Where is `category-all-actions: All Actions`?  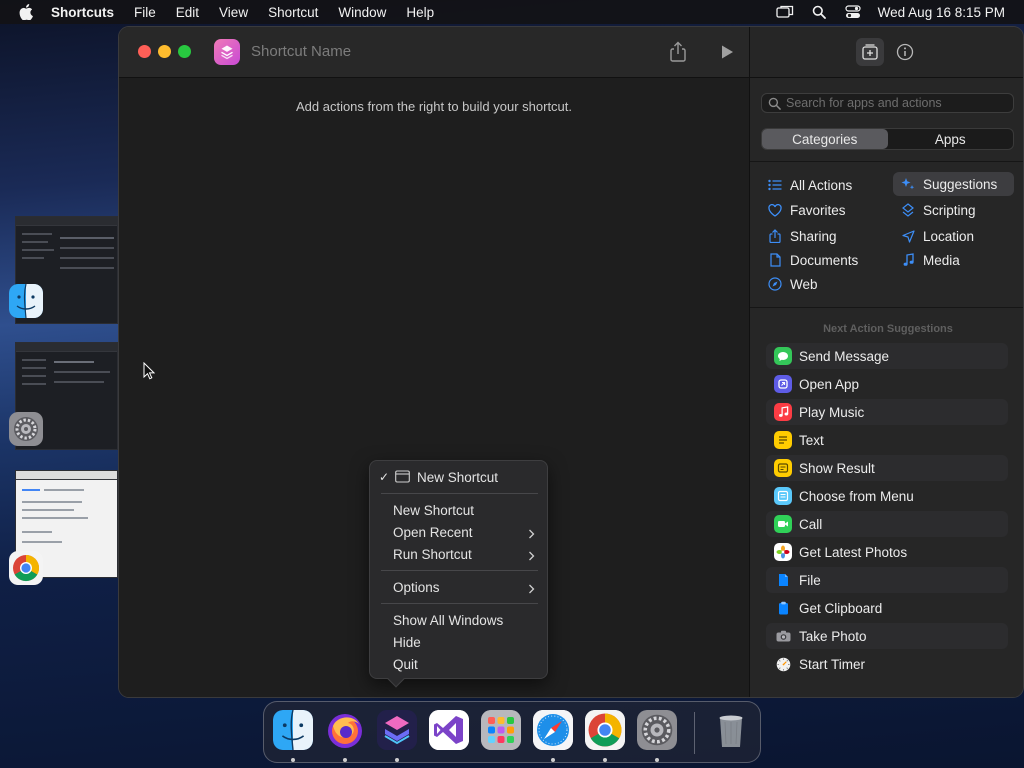
category-all-actions: All Actions is located at coordinates (810, 185).